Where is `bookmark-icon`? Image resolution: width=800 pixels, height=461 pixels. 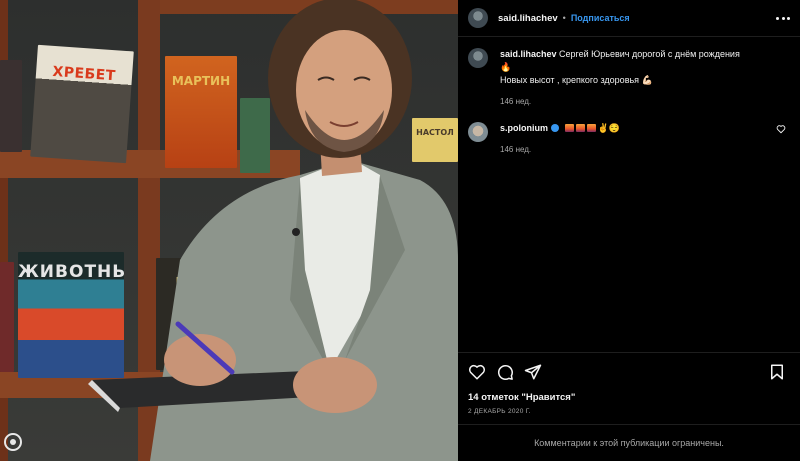 bookmark-icon is located at coordinates (777, 372).